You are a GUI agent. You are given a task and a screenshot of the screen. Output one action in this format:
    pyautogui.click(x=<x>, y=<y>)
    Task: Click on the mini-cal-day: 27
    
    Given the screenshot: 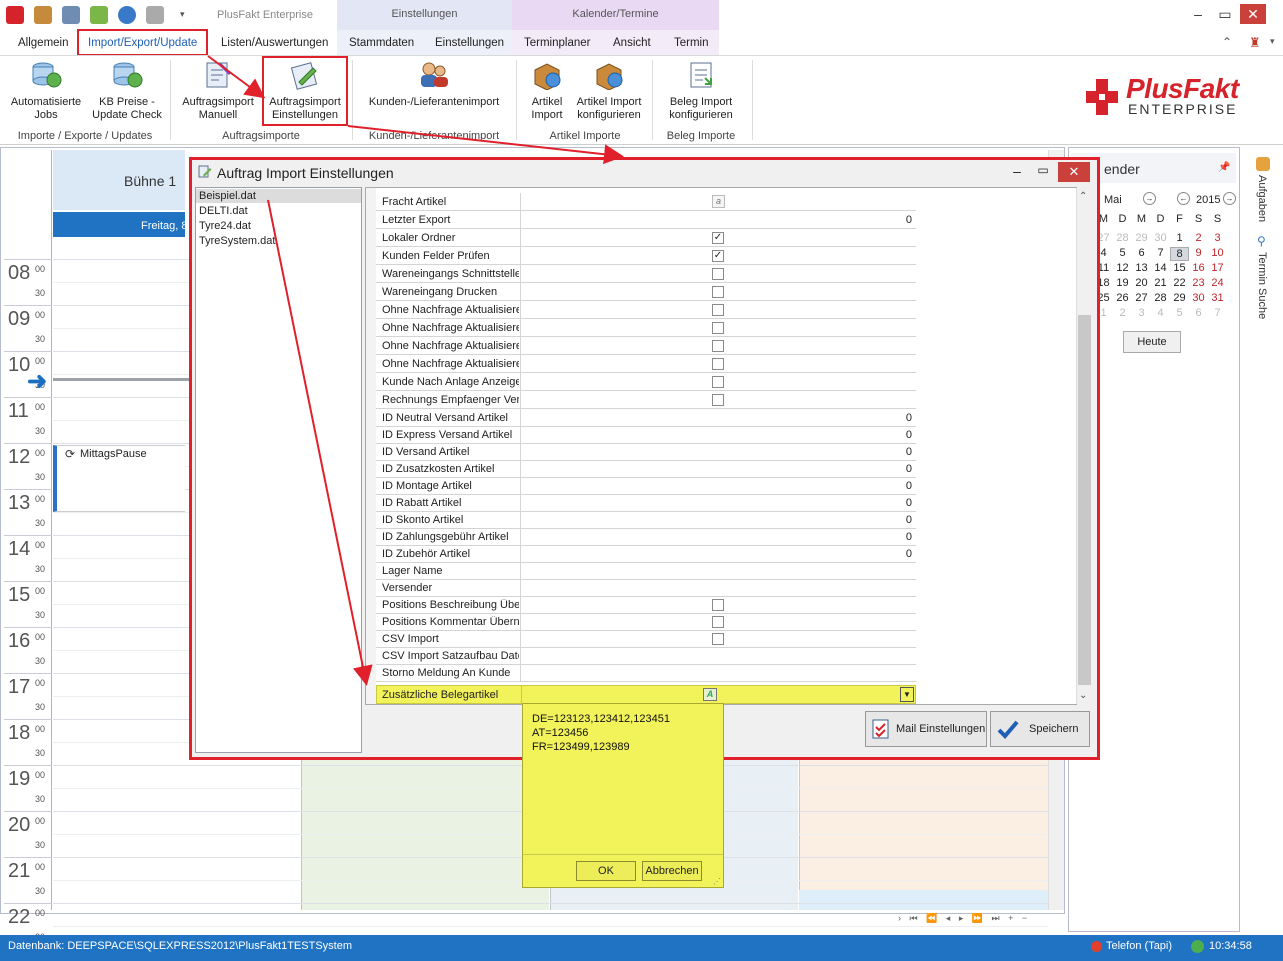 What is the action you would take?
    pyautogui.click(x=1141, y=298)
    